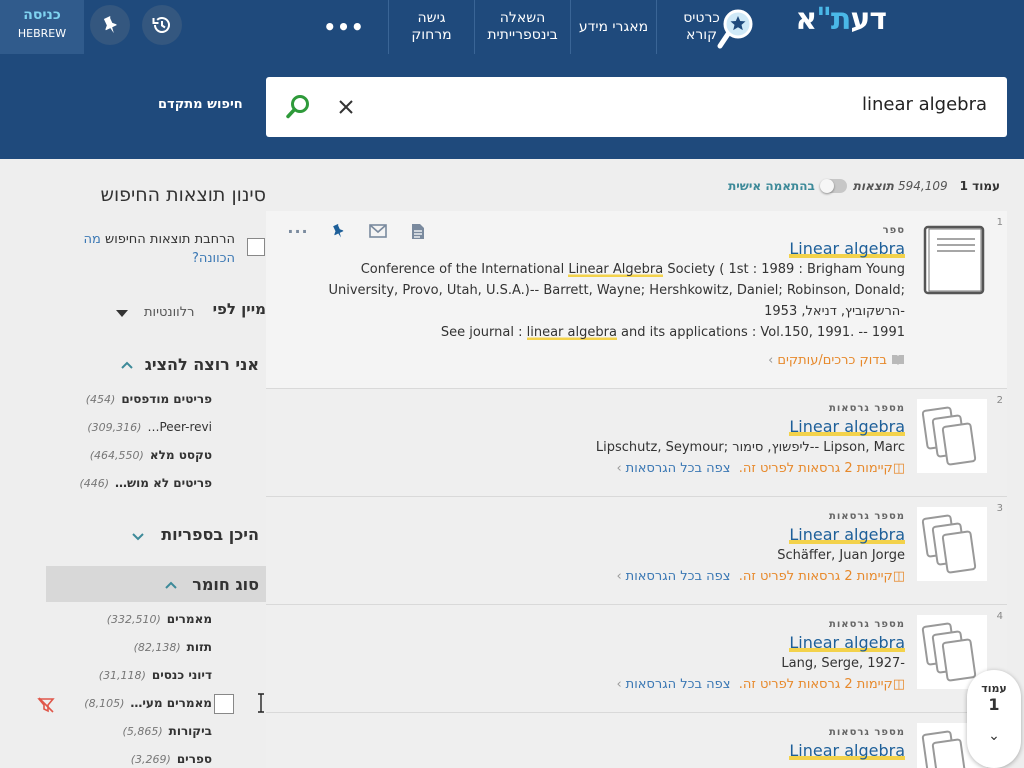 The height and width of the screenshot is (768, 1024). I want to click on email-result-button, so click(378, 231).